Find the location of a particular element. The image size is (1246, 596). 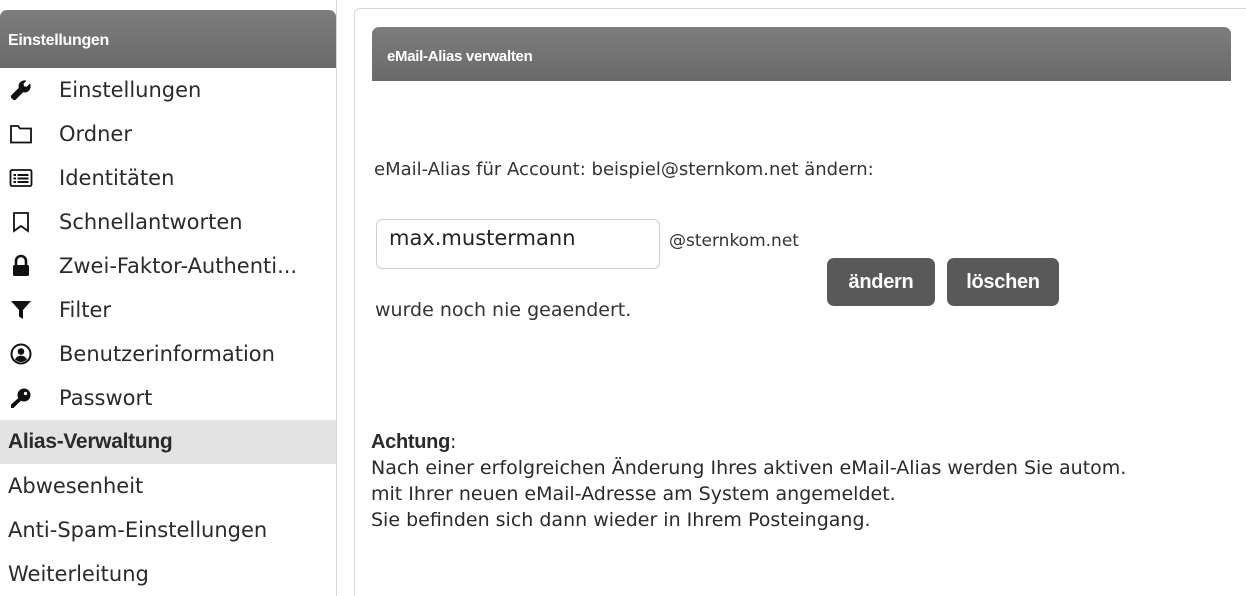

sidebar-item-label: Identitäten is located at coordinates (117, 178).